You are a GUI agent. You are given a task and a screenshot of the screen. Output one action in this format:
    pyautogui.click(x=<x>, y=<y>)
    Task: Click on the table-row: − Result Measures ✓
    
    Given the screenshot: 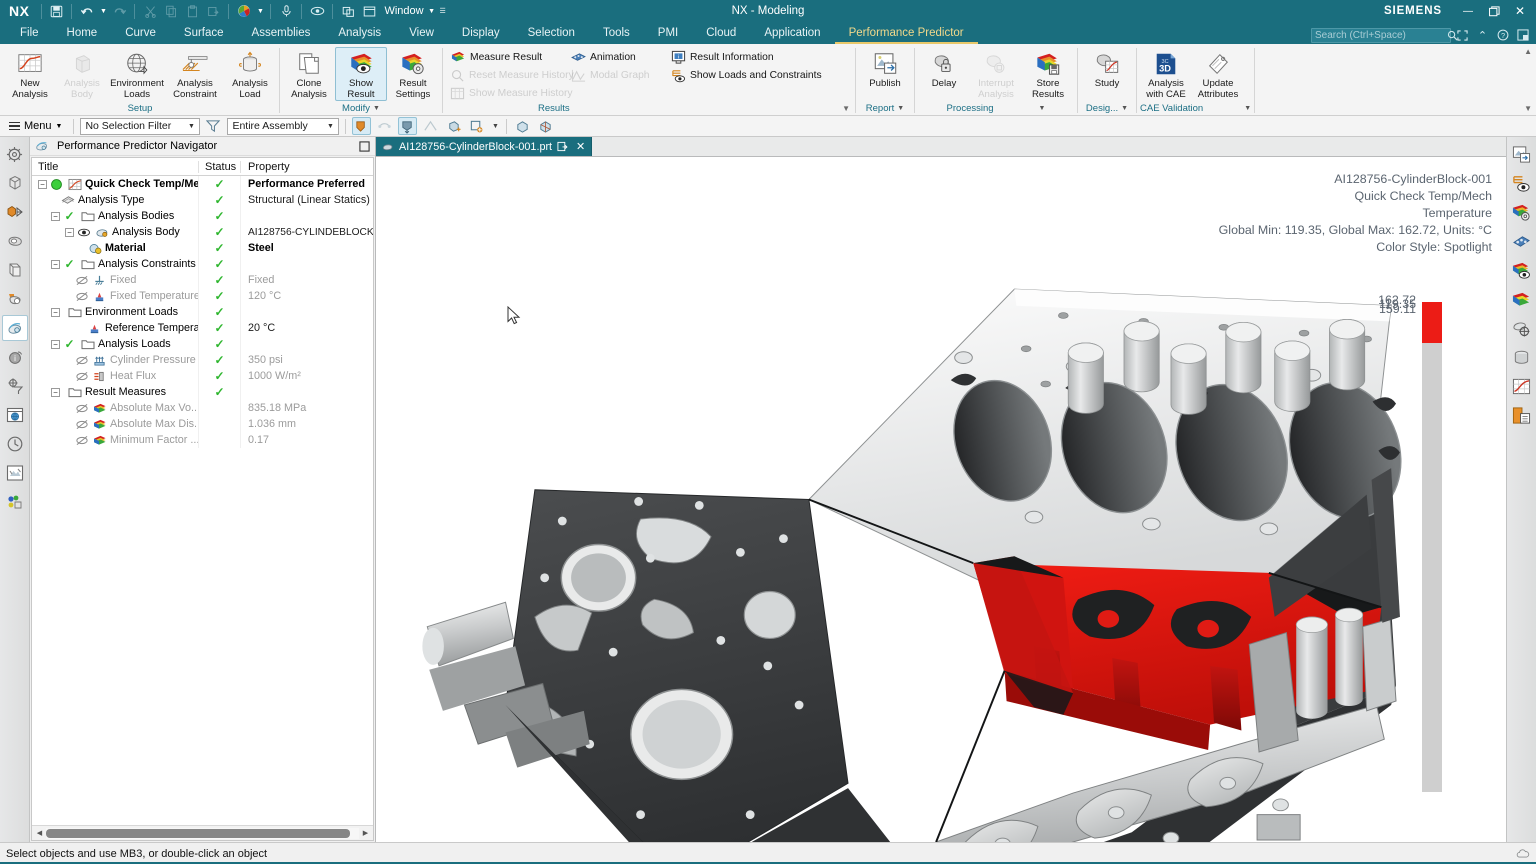 What is the action you would take?
    pyautogui.click(x=202, y=392)
    